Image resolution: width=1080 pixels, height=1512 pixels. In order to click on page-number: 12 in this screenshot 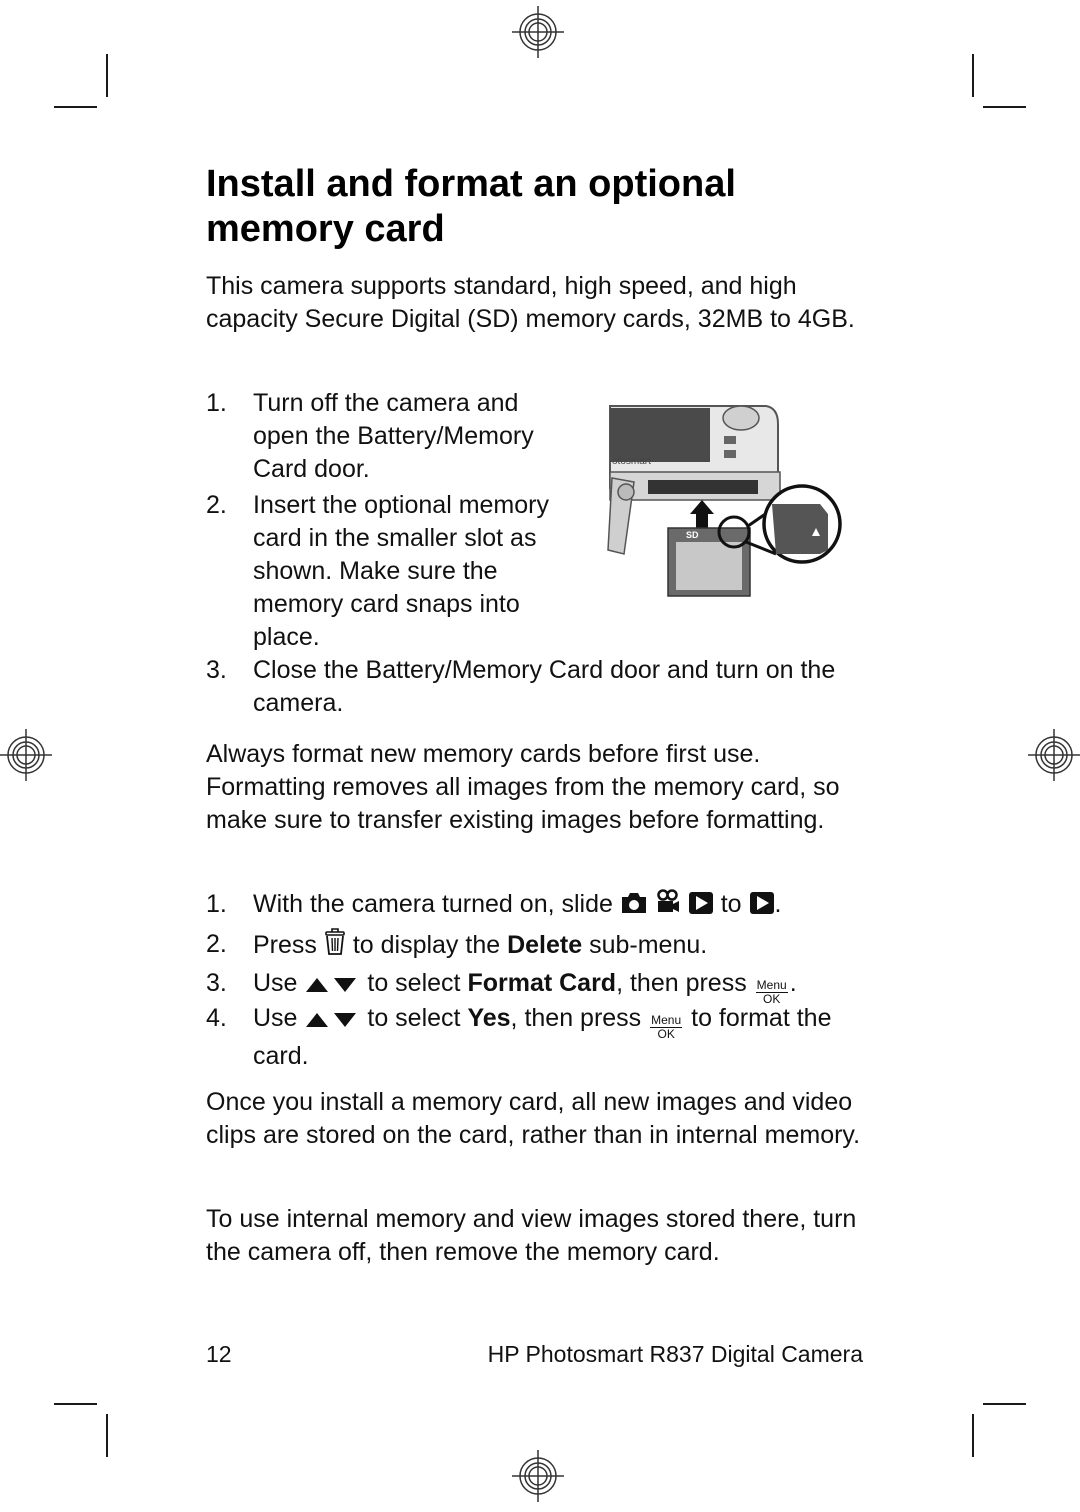, I will do `click(219, 1354)`.